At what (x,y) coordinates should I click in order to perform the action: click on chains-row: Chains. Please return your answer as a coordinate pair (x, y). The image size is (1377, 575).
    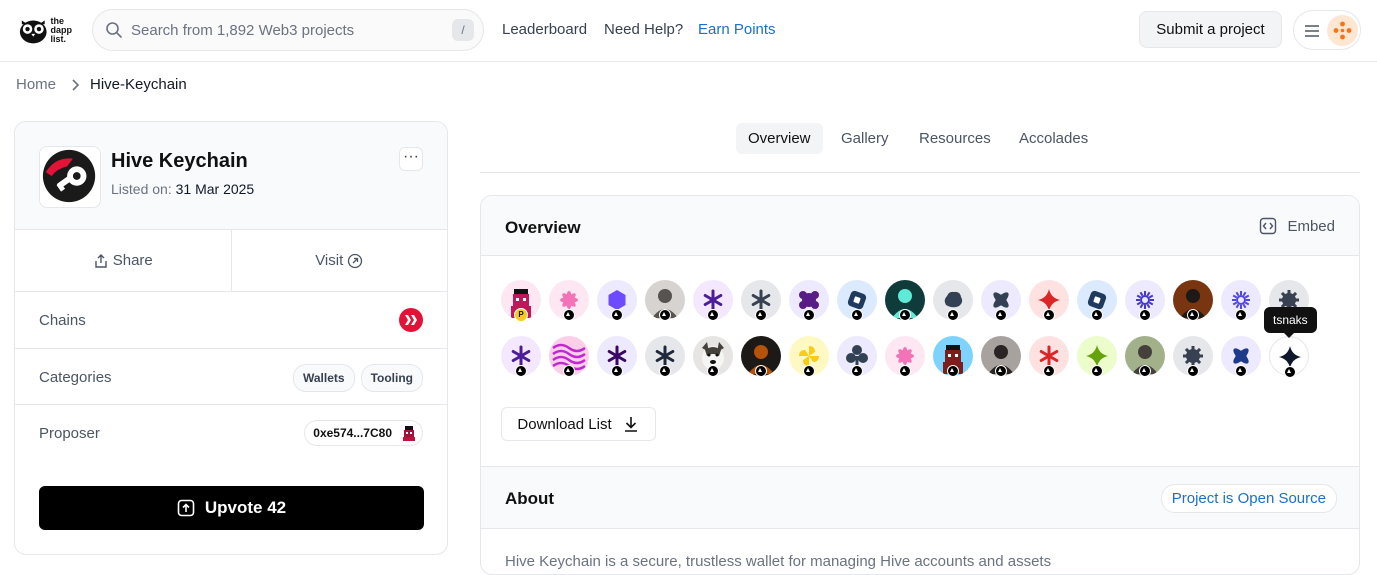
    Looking at the image, I should click on (231, 320).